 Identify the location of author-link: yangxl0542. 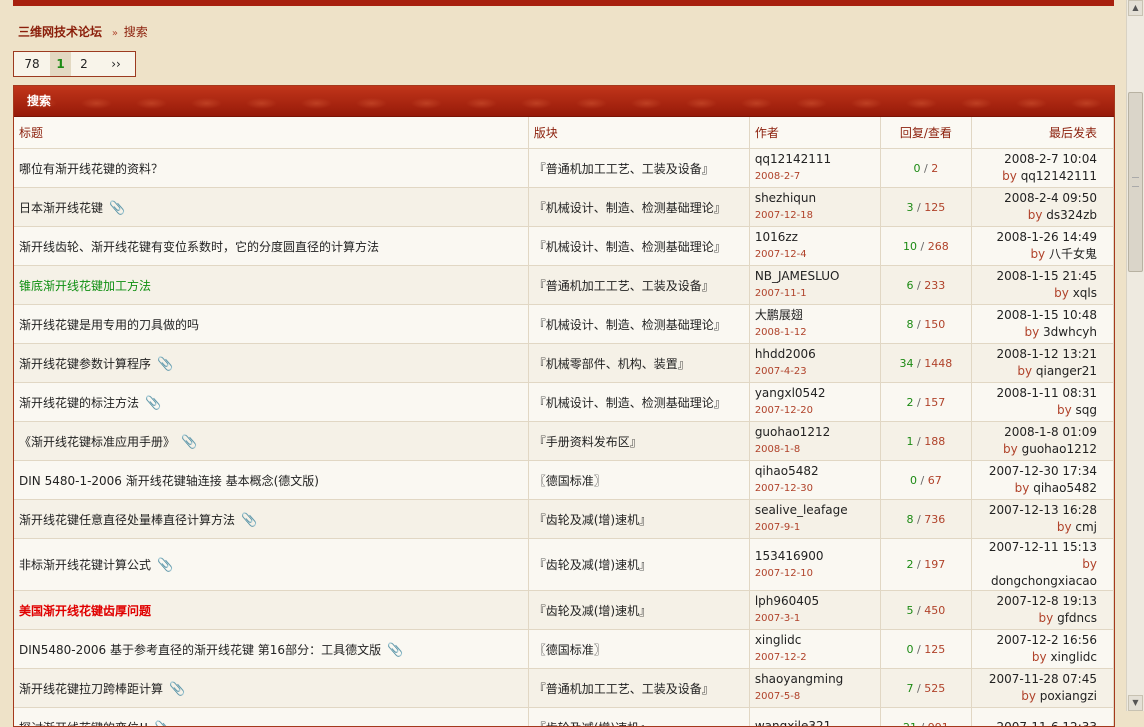
(815, 393).